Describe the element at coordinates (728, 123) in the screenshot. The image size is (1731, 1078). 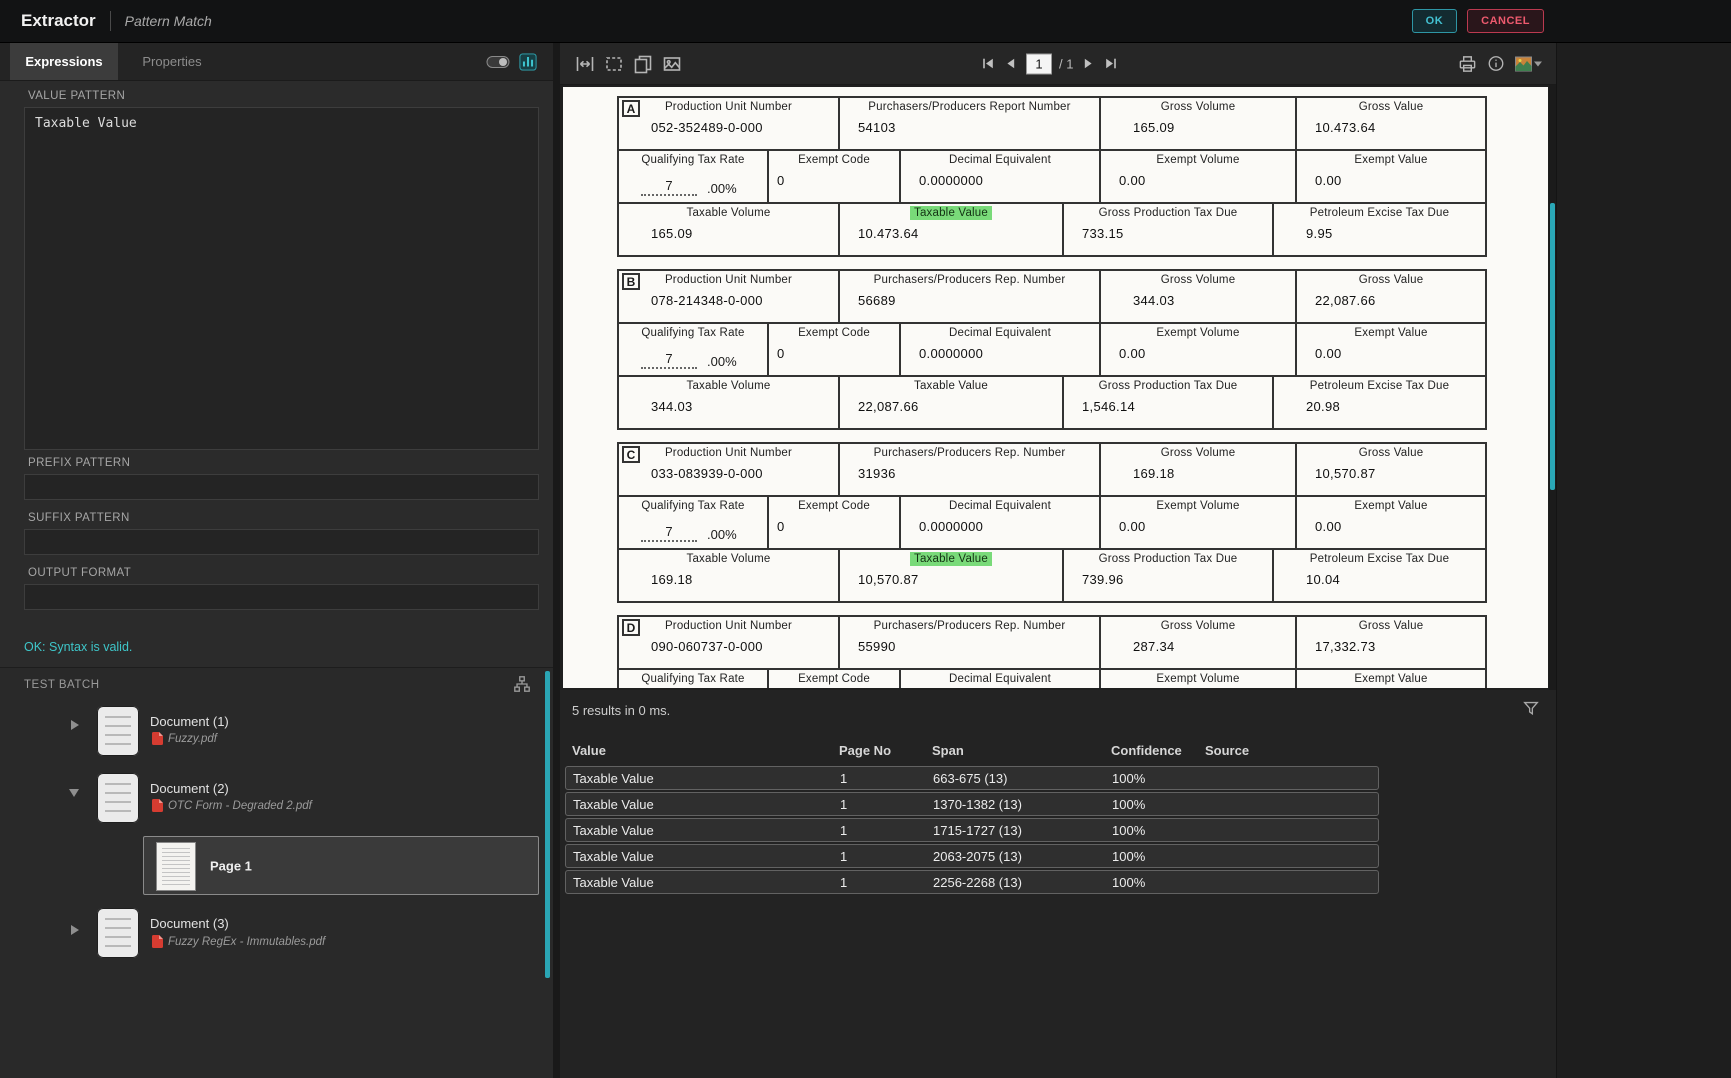
I see `form-cell: Production Unit Number 052-352489-0-000` at that location.